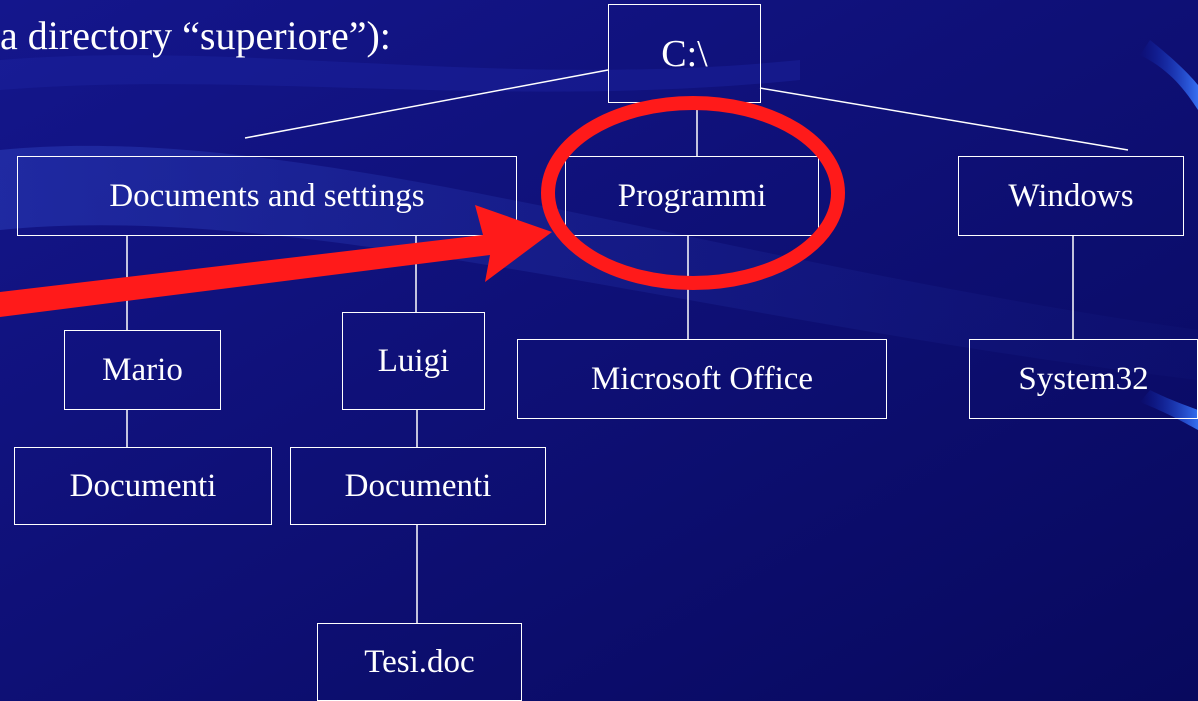 This screenshot has height=701, width=1198. Describe the element at coordinates (267, 196) in the screenshot. I see `tree-node-documents-and-settings: Documents and settings` at that location.